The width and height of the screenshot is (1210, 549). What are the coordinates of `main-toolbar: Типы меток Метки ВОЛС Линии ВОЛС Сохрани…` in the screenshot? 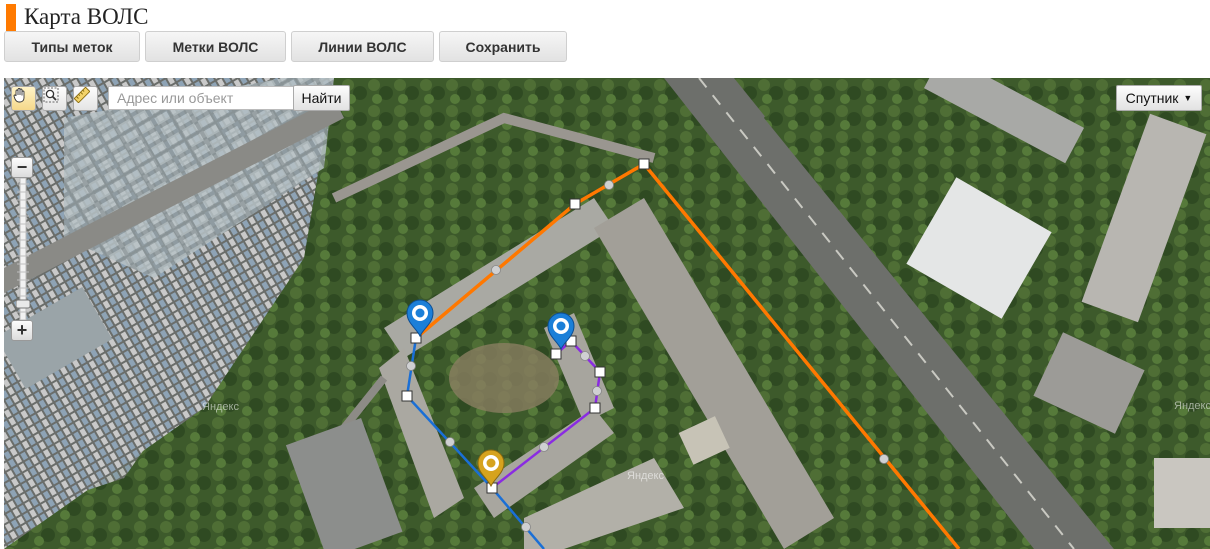 It's located at (285, 46).